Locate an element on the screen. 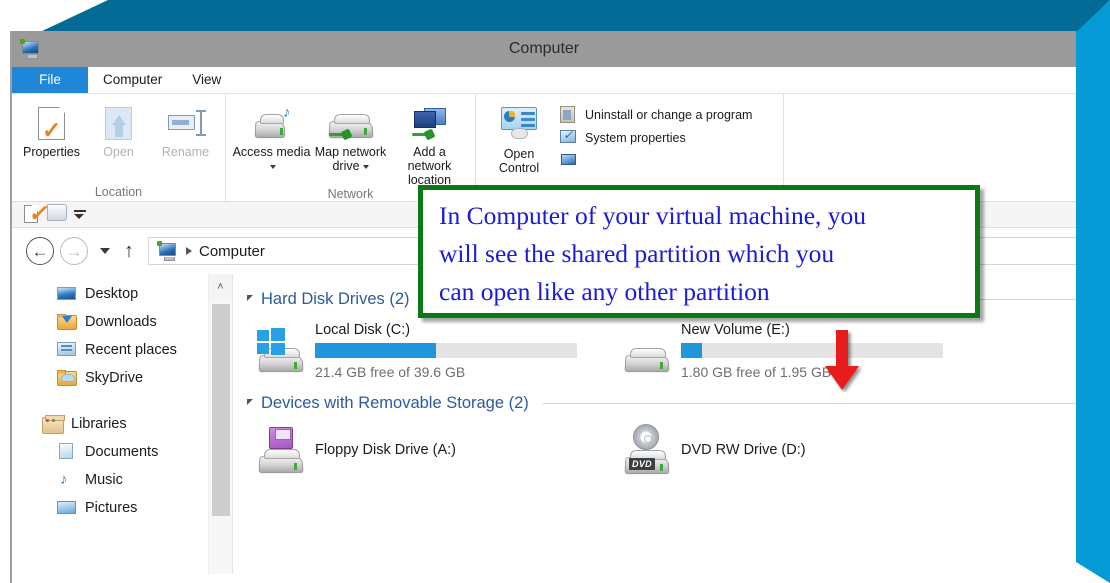 The width and height of the screenshot is (1110, 583). sidebar-label-documents: Documents is located at coordinates (122, 452).